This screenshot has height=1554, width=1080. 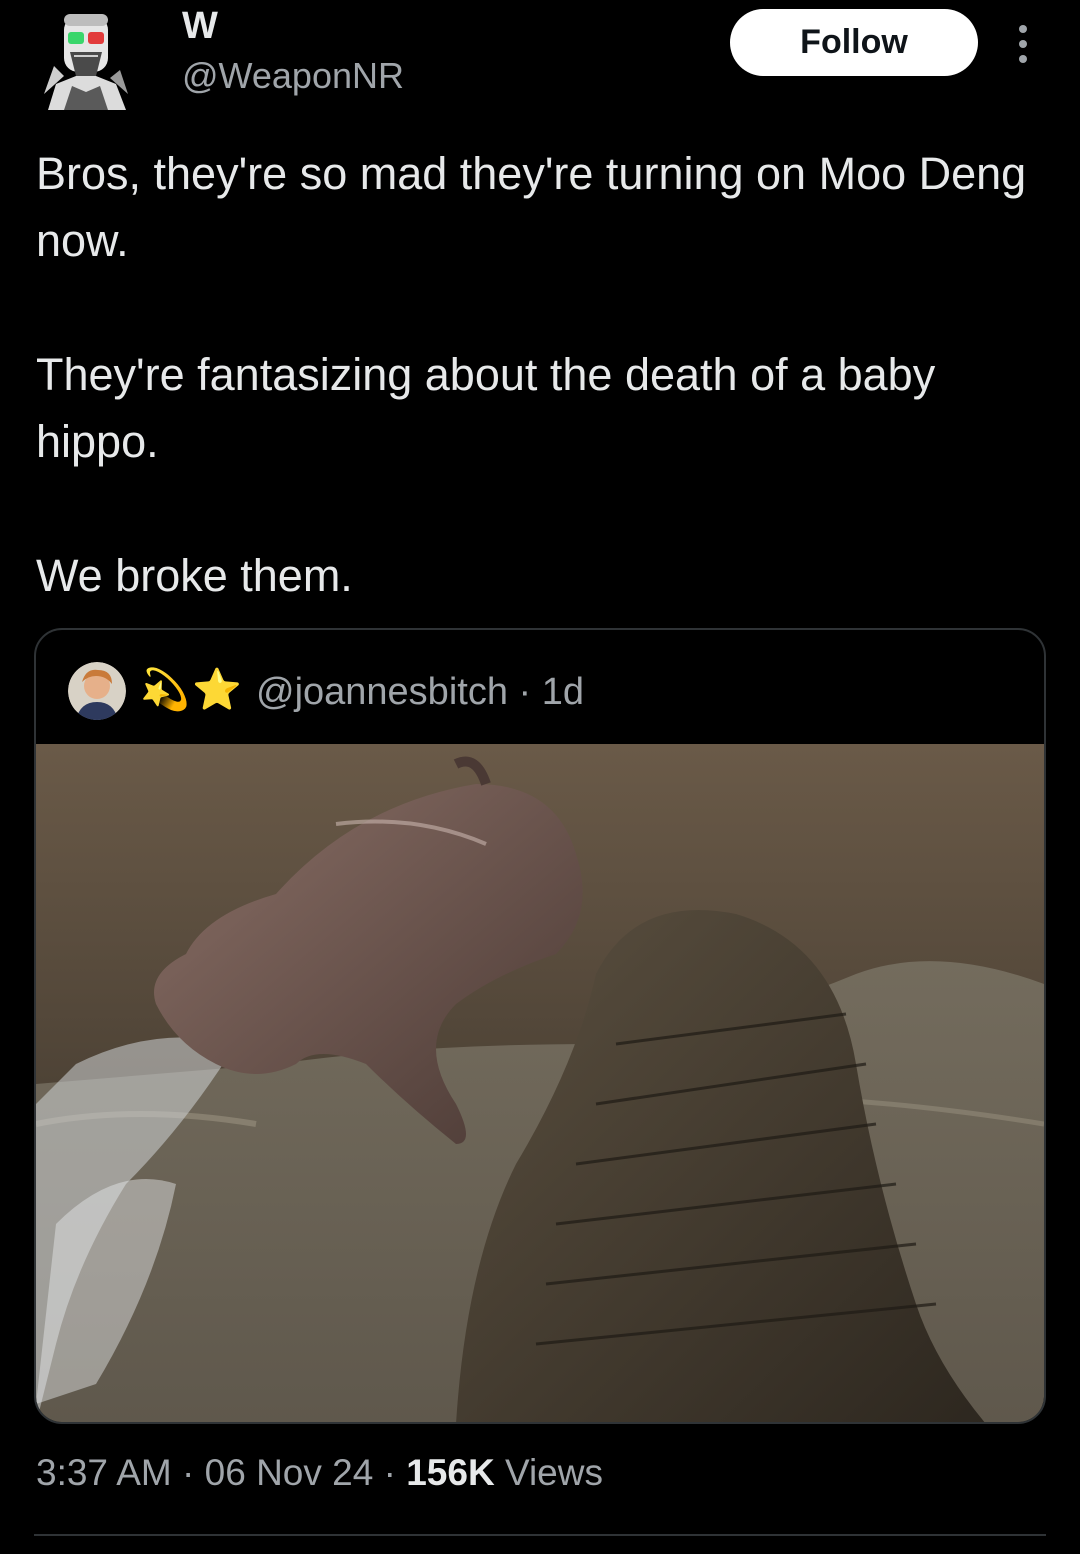 I want to click on dizzy-emoji-icon: 💫, so click(x=165, y=690).